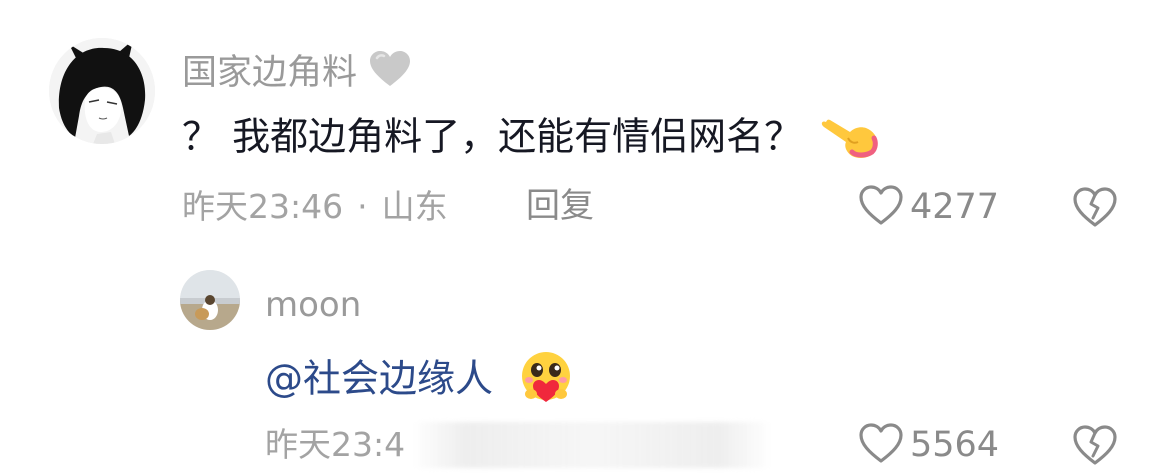 This screenshot has height=474, width=1176. I want to click on comment-meta: 昨天23:4, so click(335, 444).